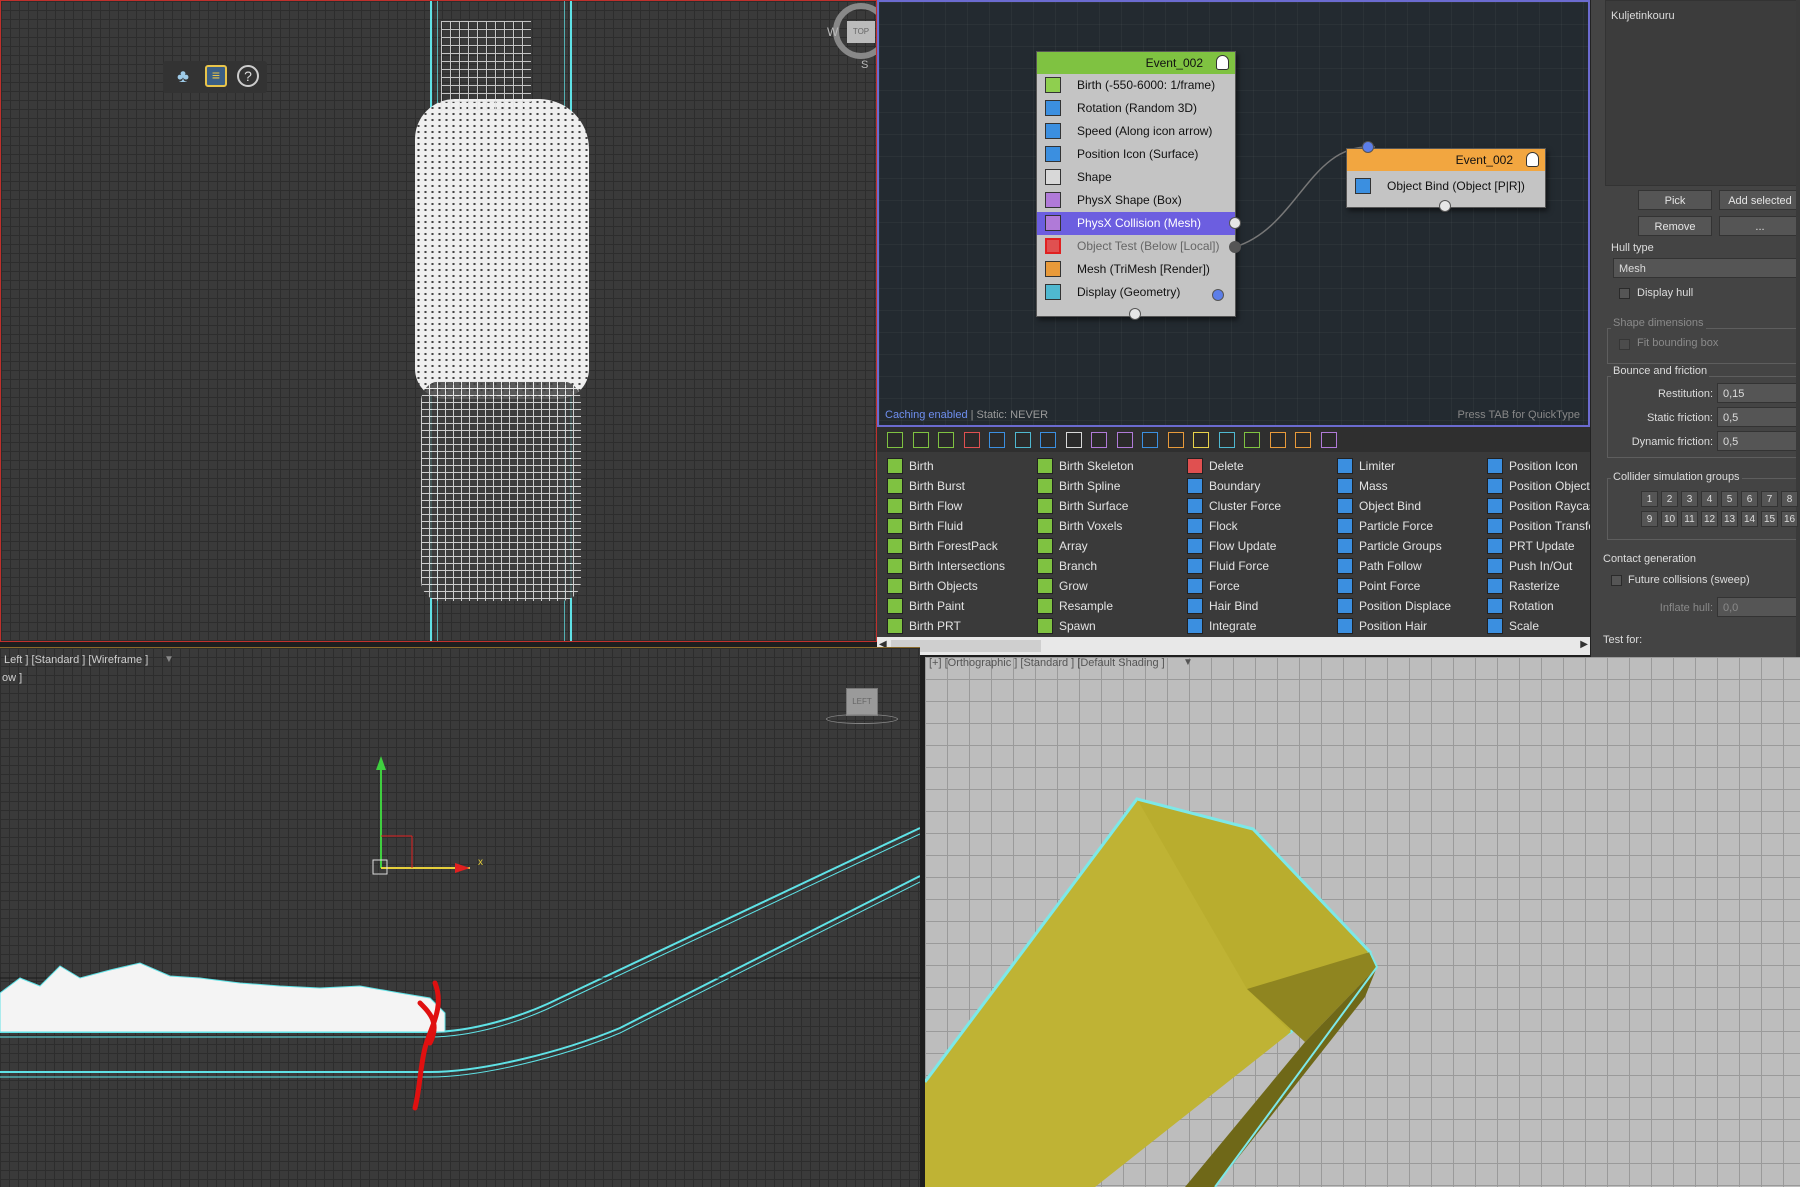 The height and width of the screenshot is (1187, 1800). Describe the element at coordinates (1789, 519) in the screenshot. I see `group-number-button: 16` at that location.